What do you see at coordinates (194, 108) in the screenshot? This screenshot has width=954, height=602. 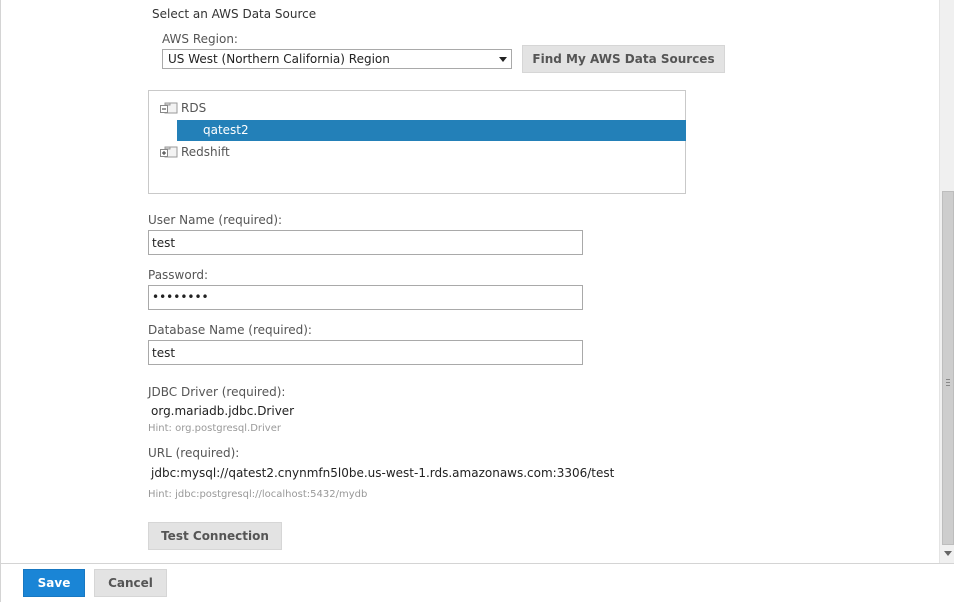 I see `tree-node-label: RDS` at bounding box center [194, 108].